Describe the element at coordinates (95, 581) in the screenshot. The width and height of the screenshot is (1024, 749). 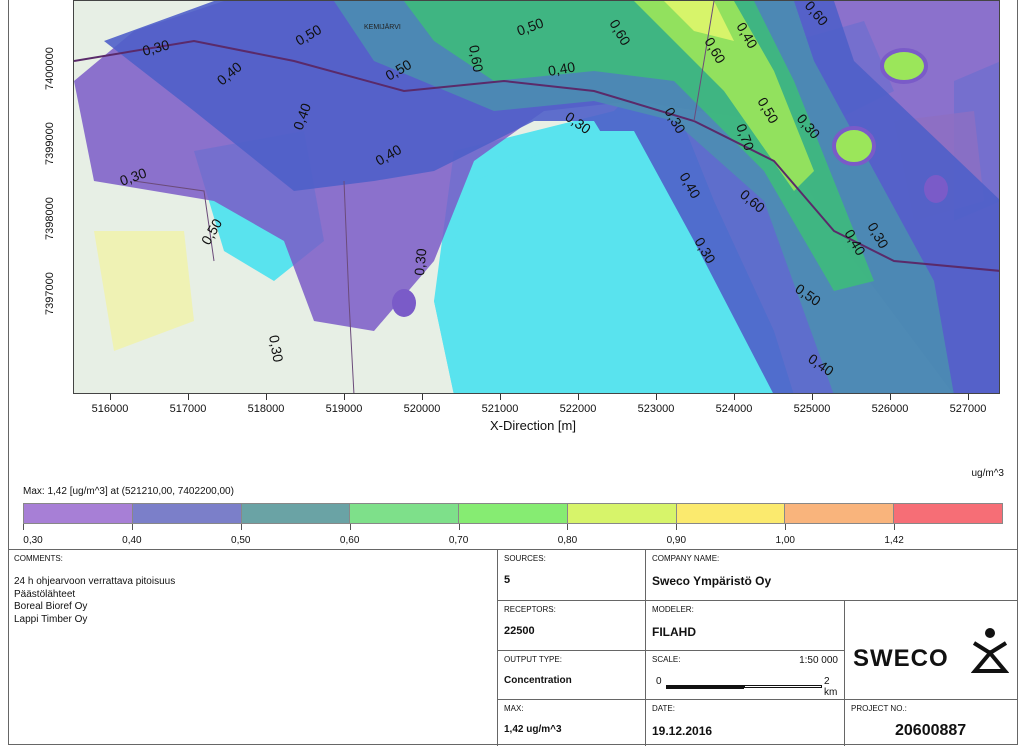
I see `comment-line: 24 h ohjearvoon verrattava pitoisuus` at that location.